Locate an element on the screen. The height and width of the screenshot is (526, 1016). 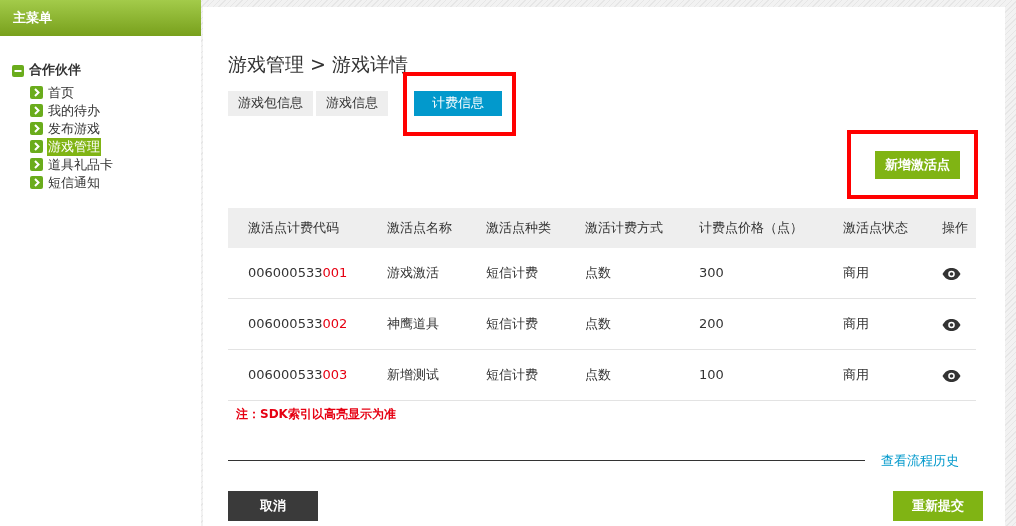
tab: 游戏信息 is located at coordinates (352, 103).